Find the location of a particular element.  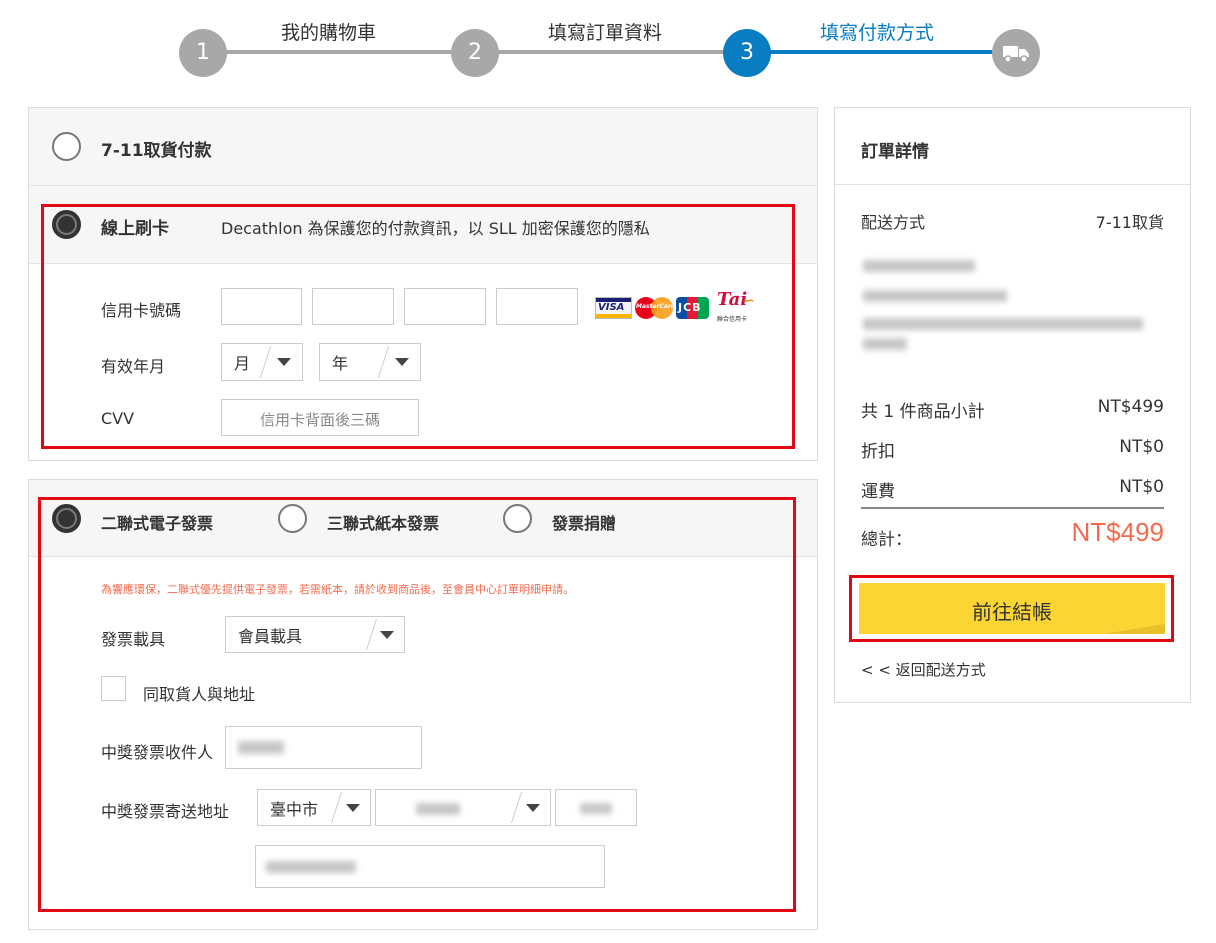

subtotal-value: NT$499 is located at coordinates (1130, 407).